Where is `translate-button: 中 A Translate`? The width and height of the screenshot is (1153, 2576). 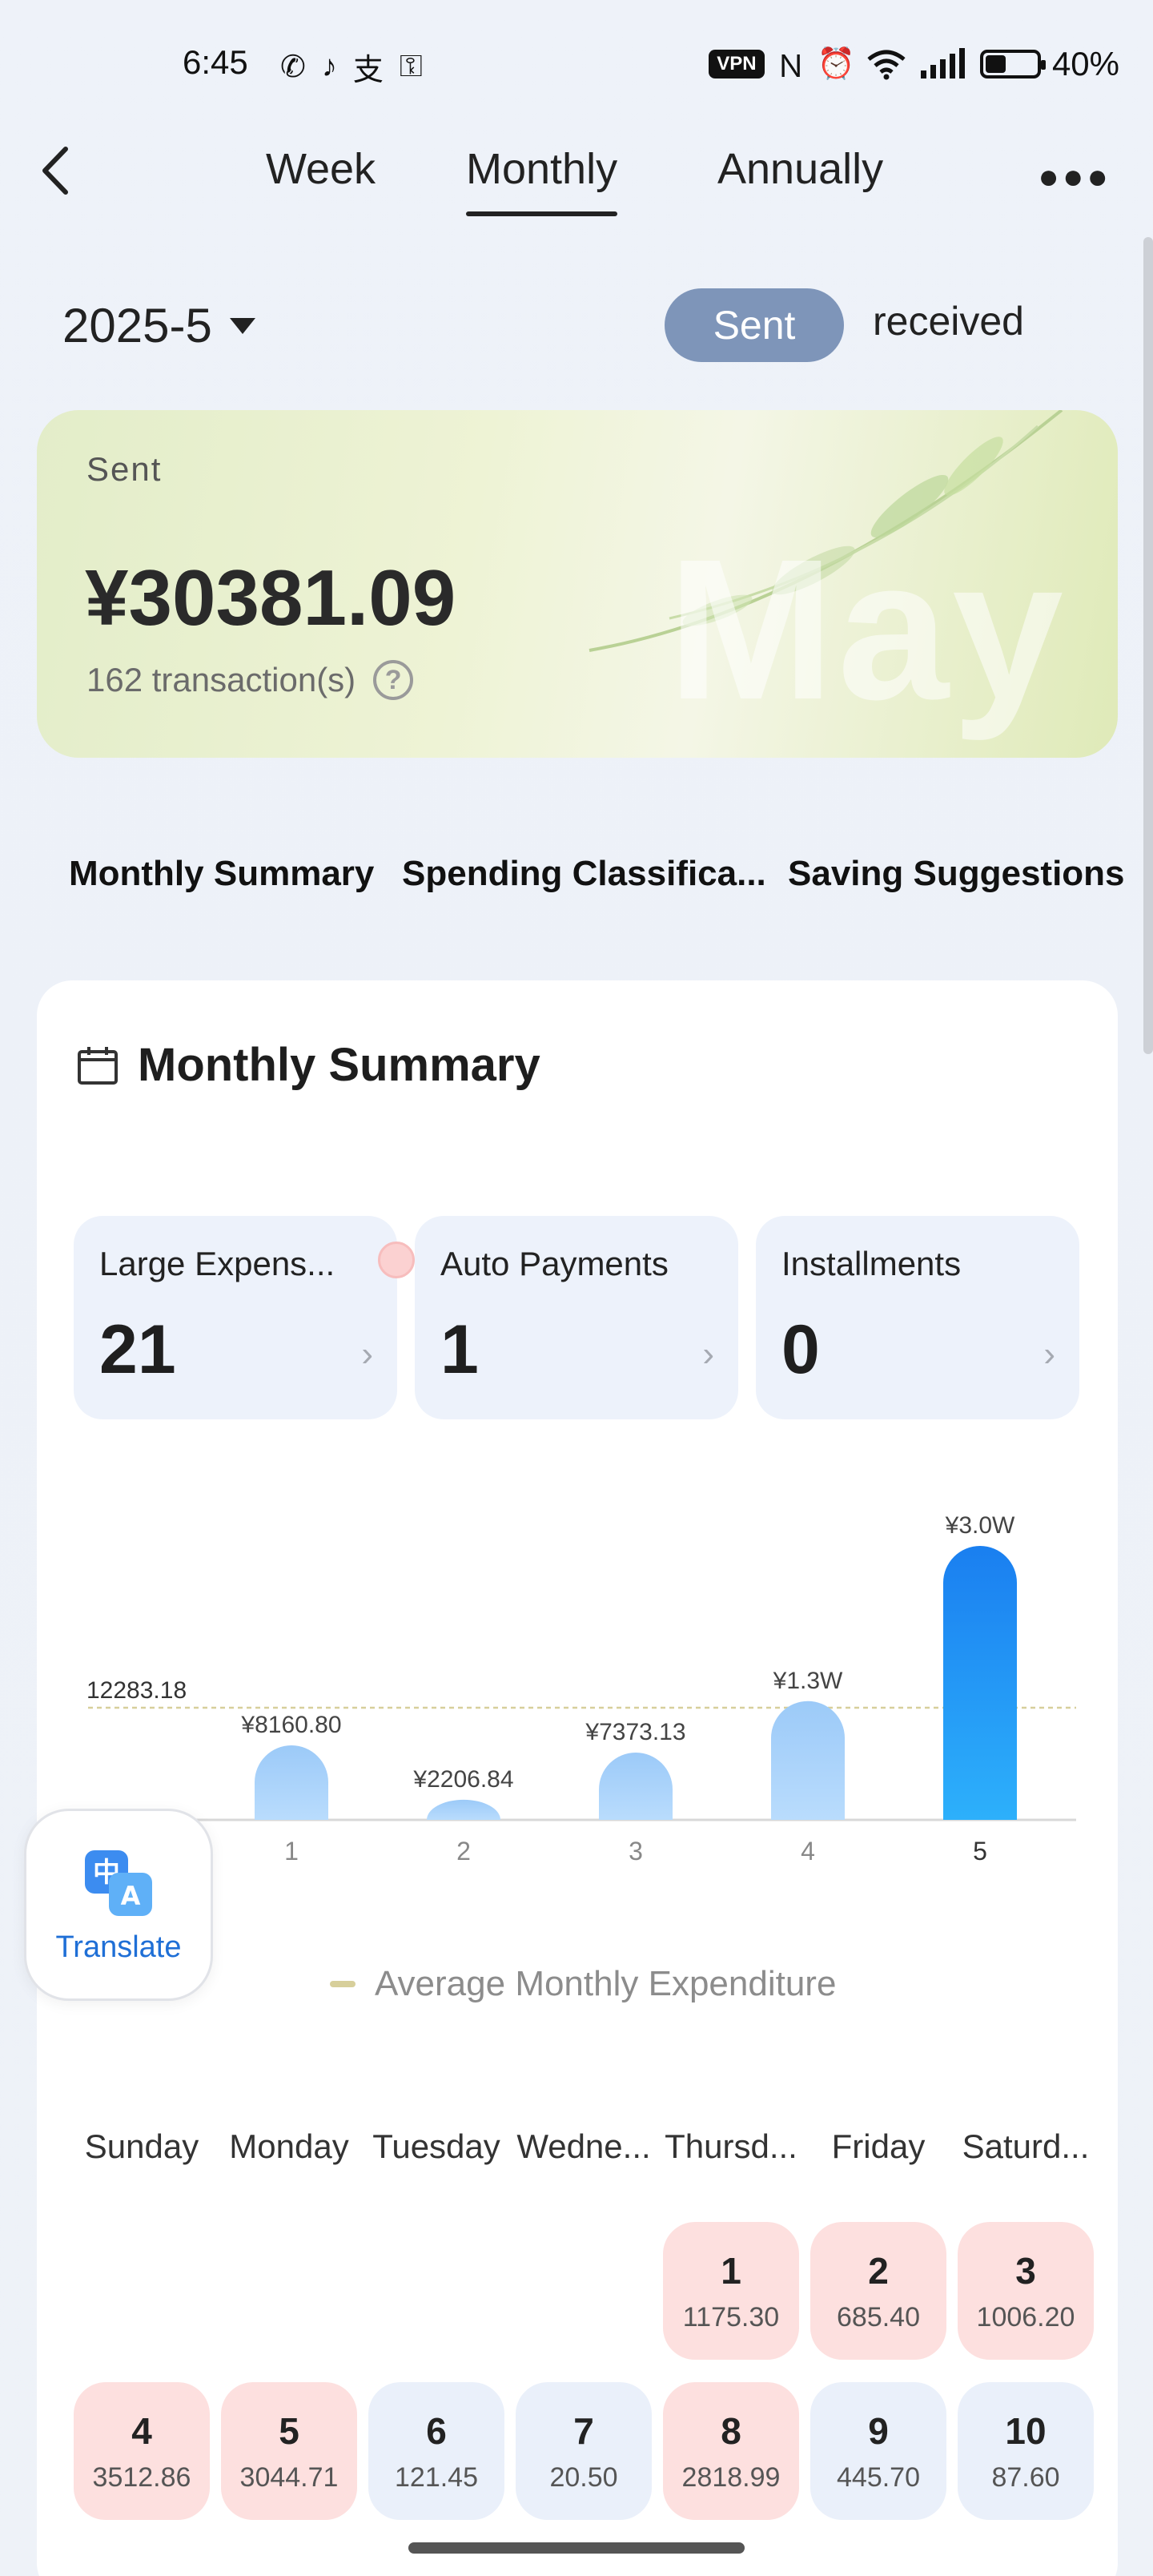
translate-button: 中 A Translate is located at coordinates (118, 1905).